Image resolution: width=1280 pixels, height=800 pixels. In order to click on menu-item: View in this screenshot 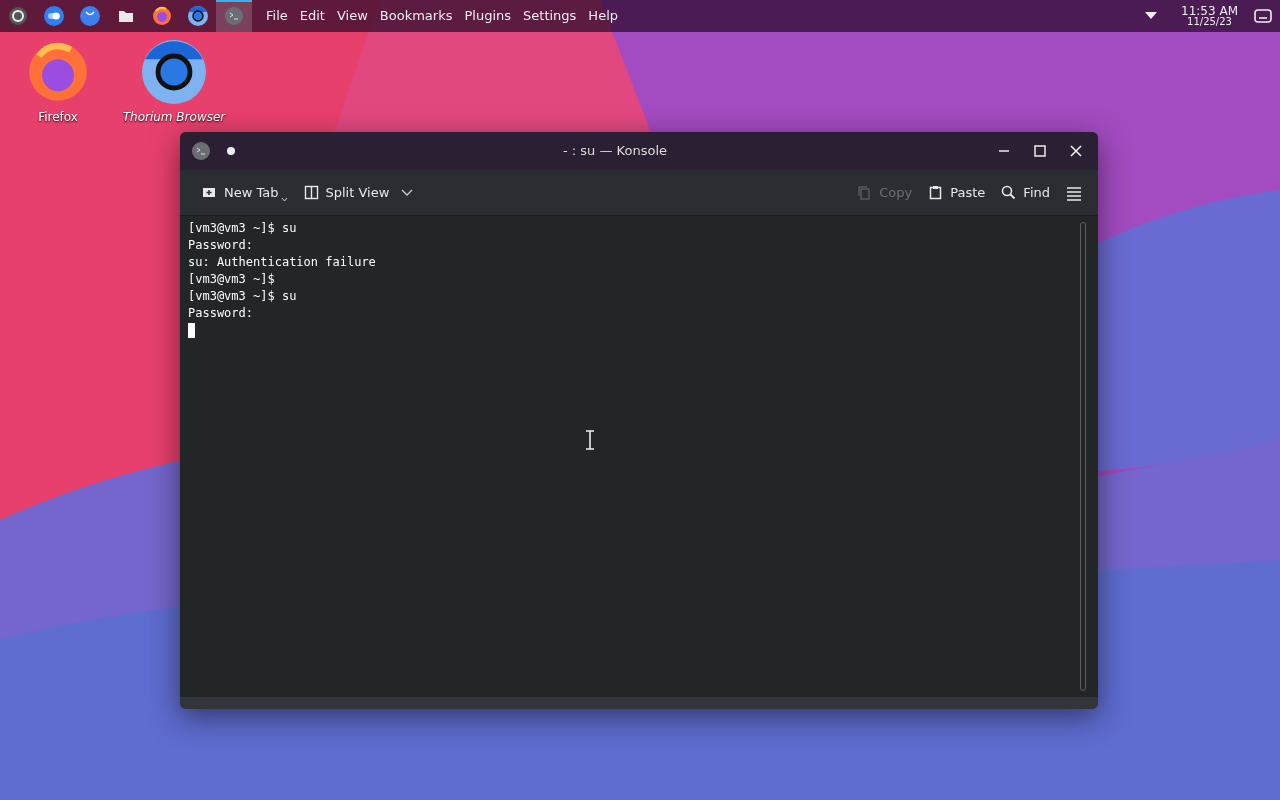, I will do `click(352, 16)`.